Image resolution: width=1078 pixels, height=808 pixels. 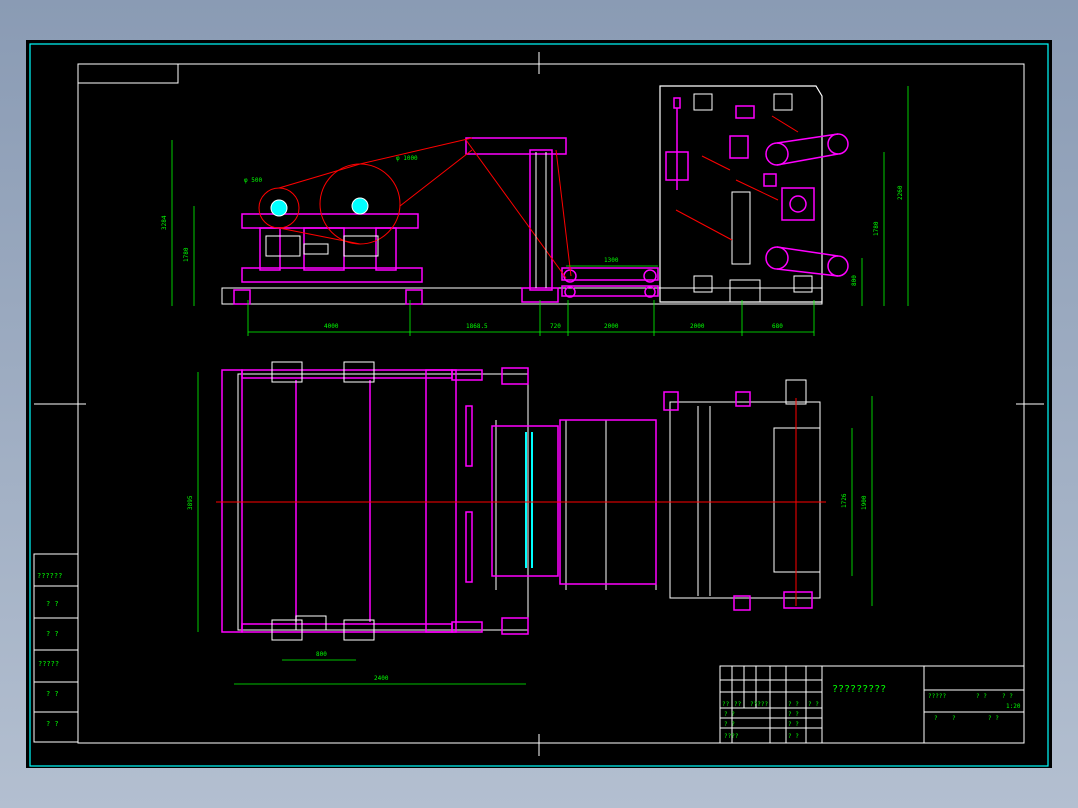 What do you see at coordinates (321, 654) in the screenshot?
I see `dim-plan-small: 800` at bounding box center [321, 654].